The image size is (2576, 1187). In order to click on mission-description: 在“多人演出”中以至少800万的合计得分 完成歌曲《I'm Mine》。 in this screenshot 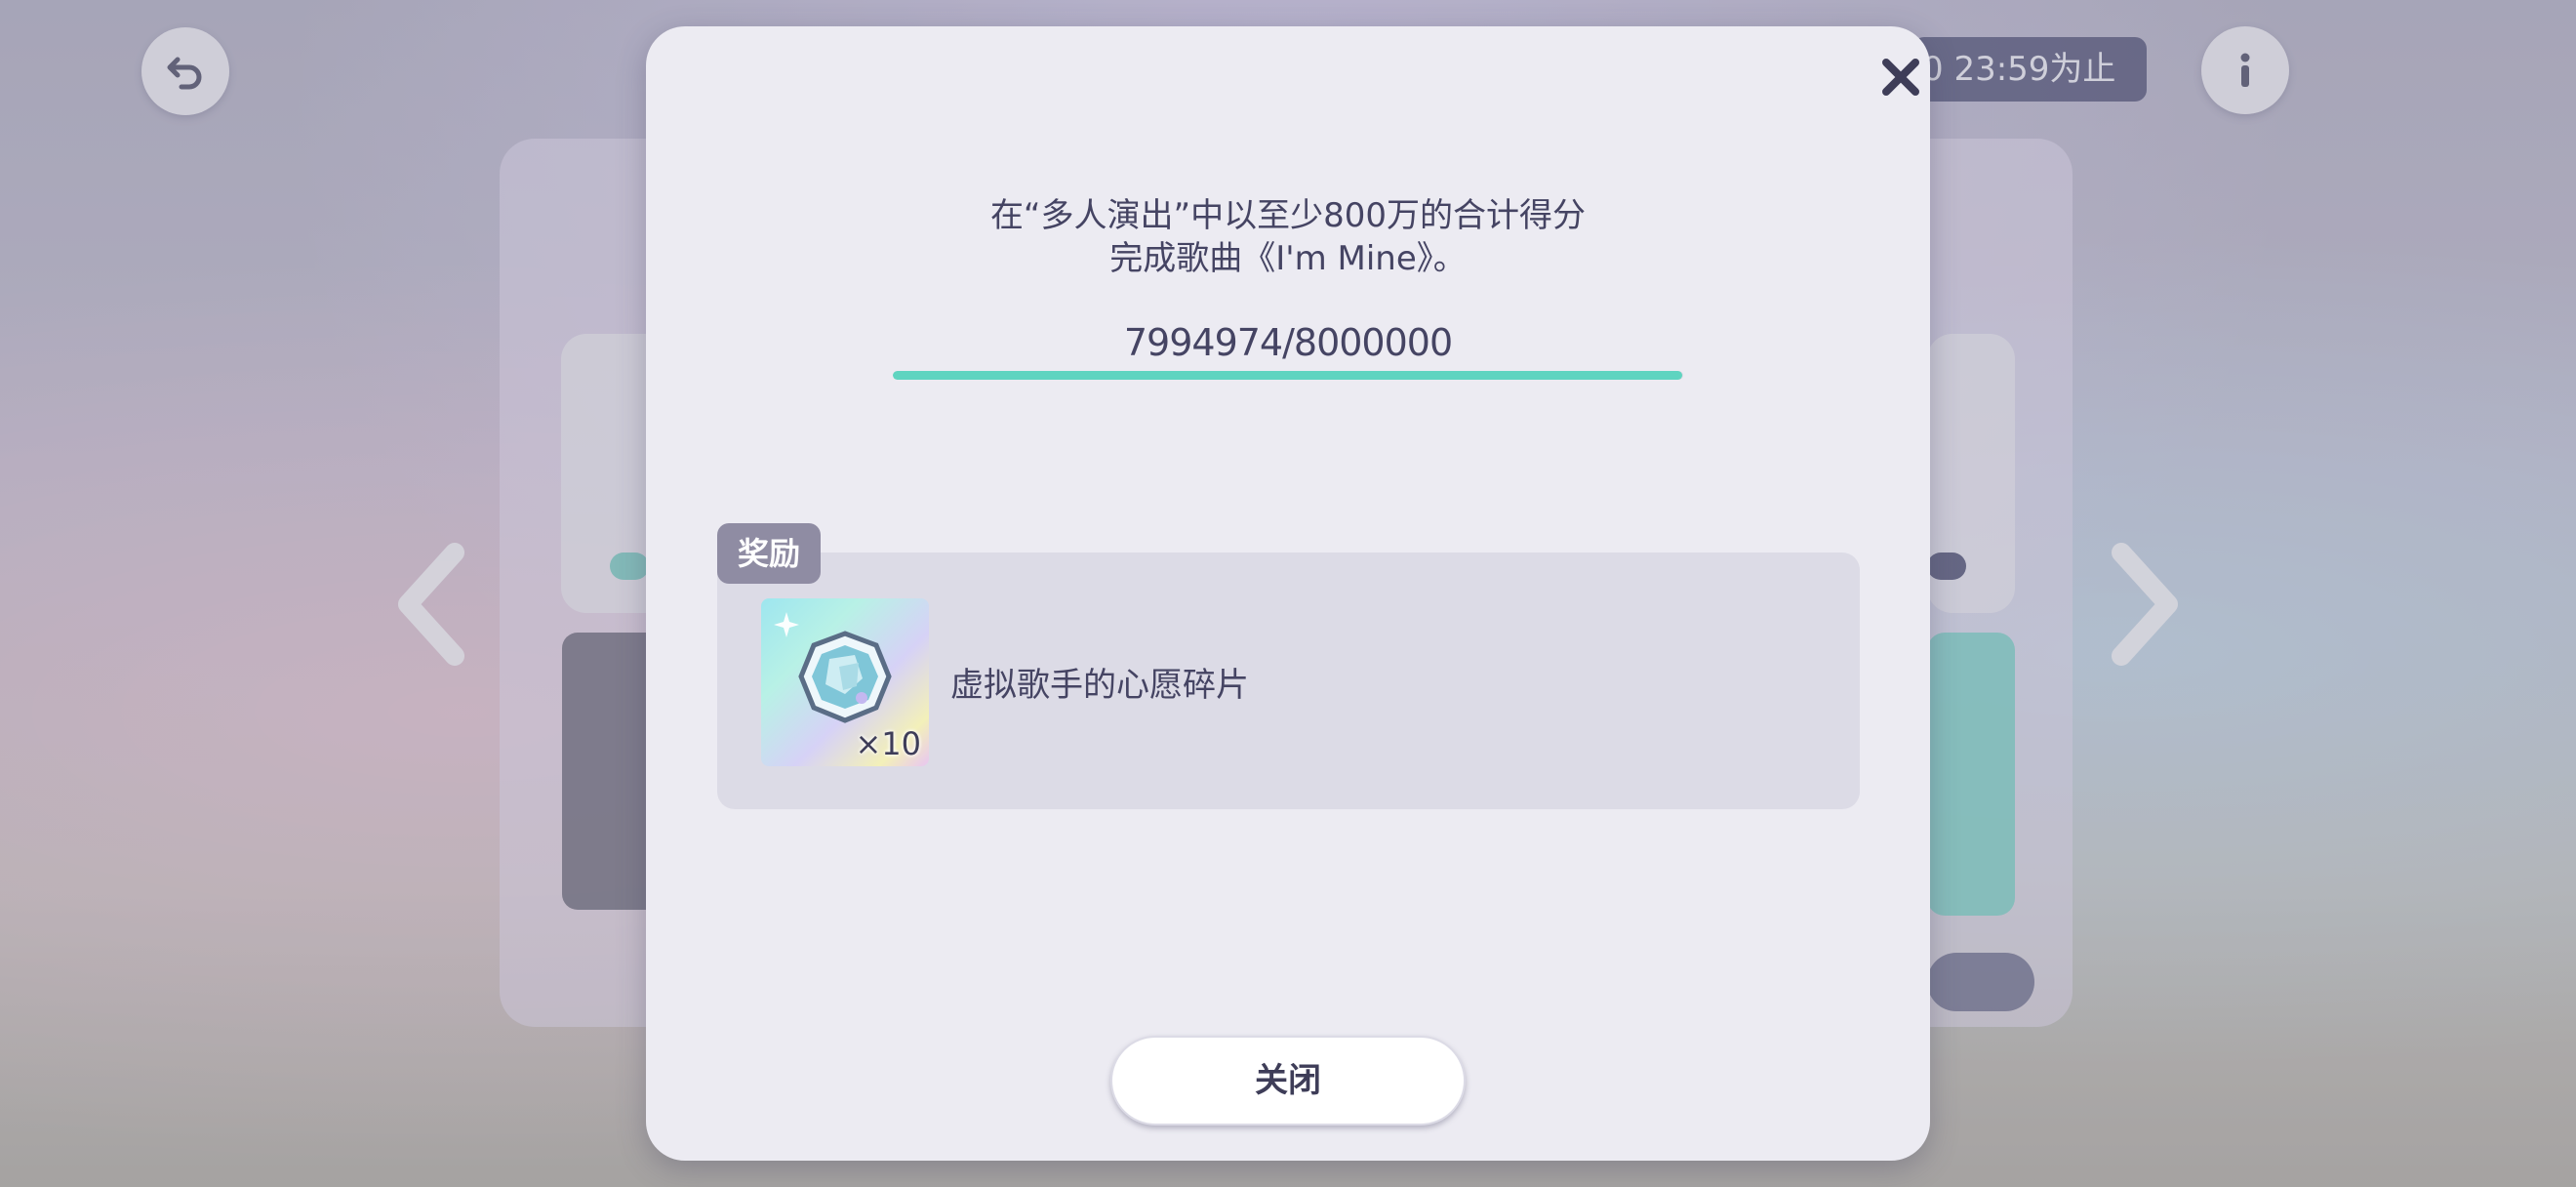, I will do `click(1288, 237)`.